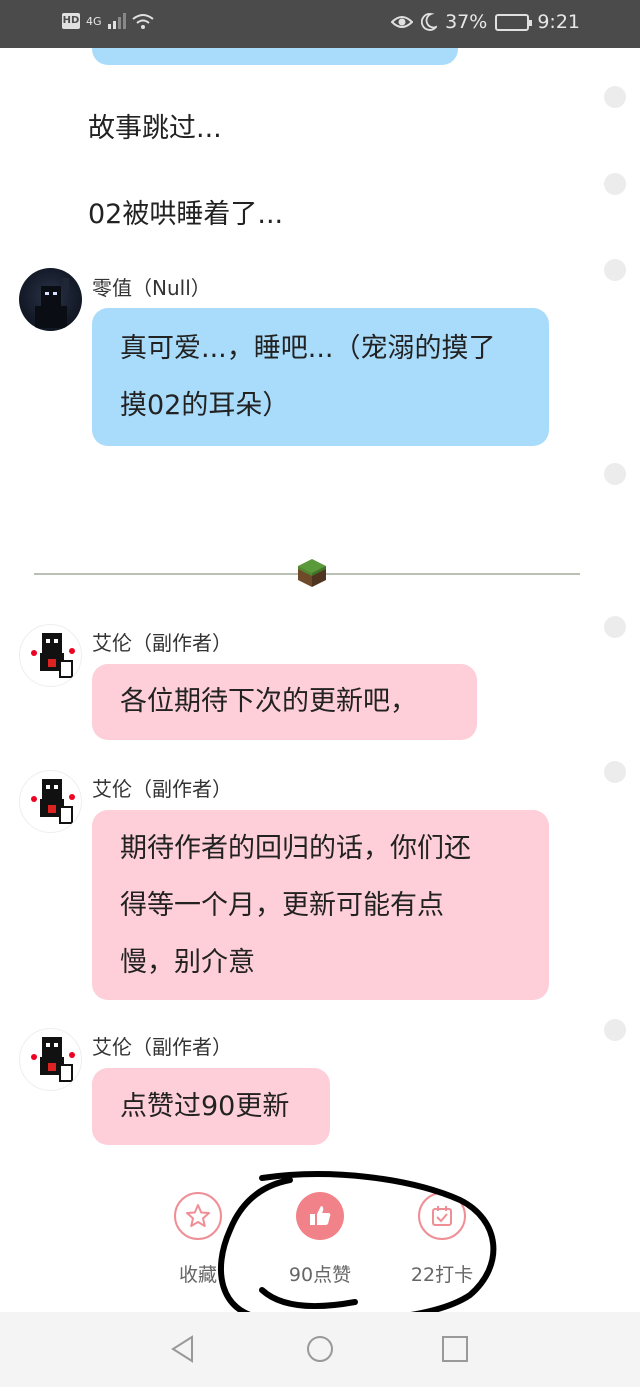 The width and height of the screenshot is (640, 1387). Describe the element at coordinates (151, 288) in the screenshot. I see `author-name: 零值（Null）` at that location.